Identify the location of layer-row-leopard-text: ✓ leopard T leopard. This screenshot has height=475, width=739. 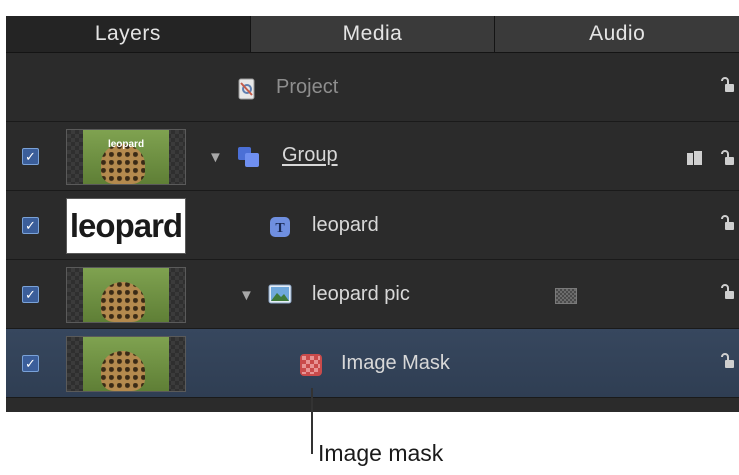
(372, 225).